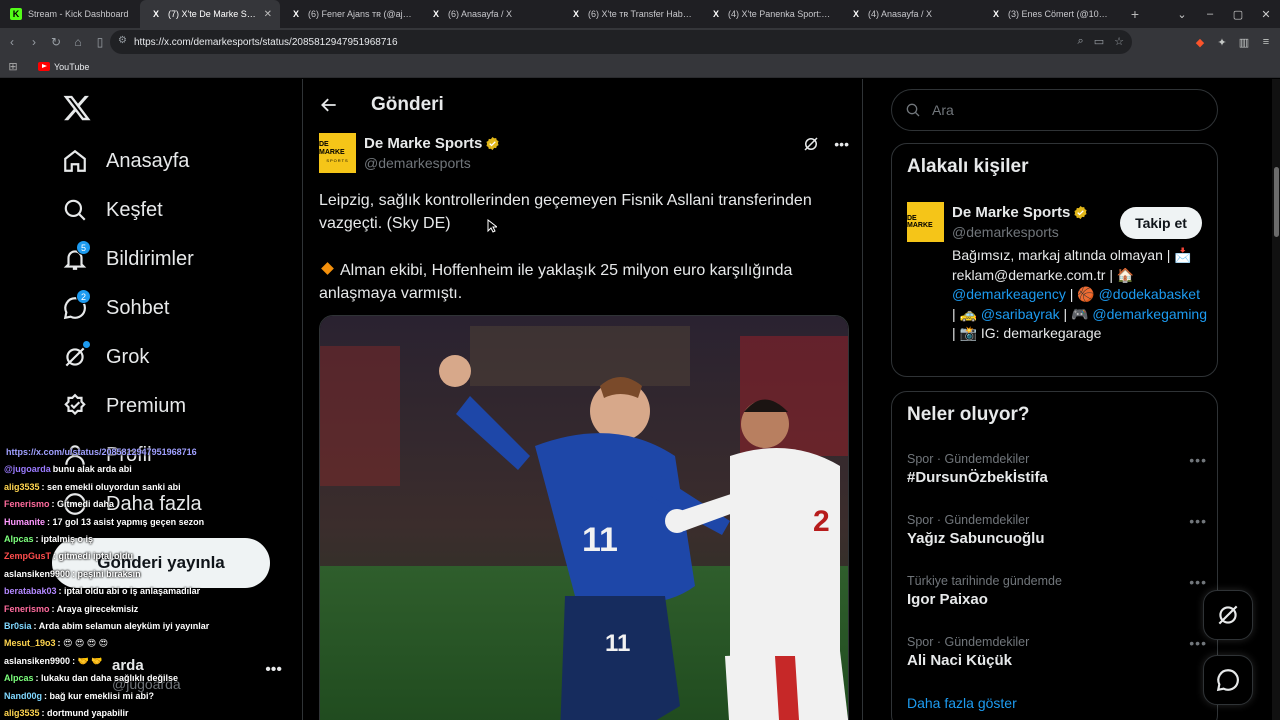 This screenshot has width=1280, height=720. Describe the element at coordinates (146, 405) in the screenshot. I see `nav-label: Premium` at that location.